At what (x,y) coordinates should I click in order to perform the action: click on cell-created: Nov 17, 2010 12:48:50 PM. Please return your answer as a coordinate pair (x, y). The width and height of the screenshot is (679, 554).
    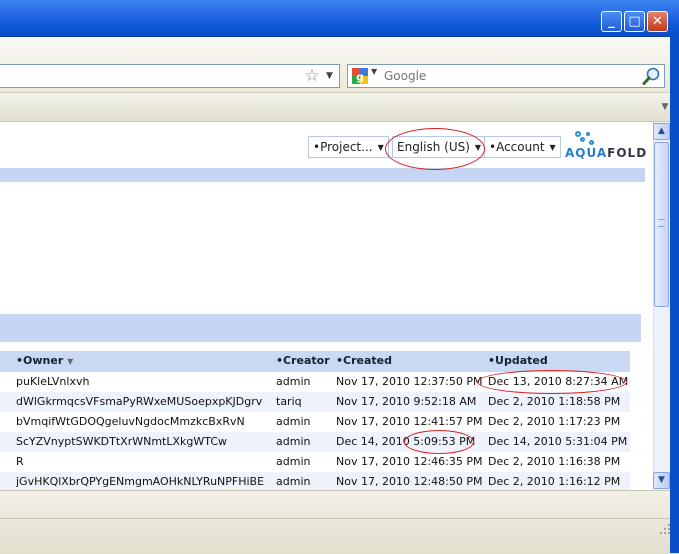
    Looking at the image, I should click on (409, 481).